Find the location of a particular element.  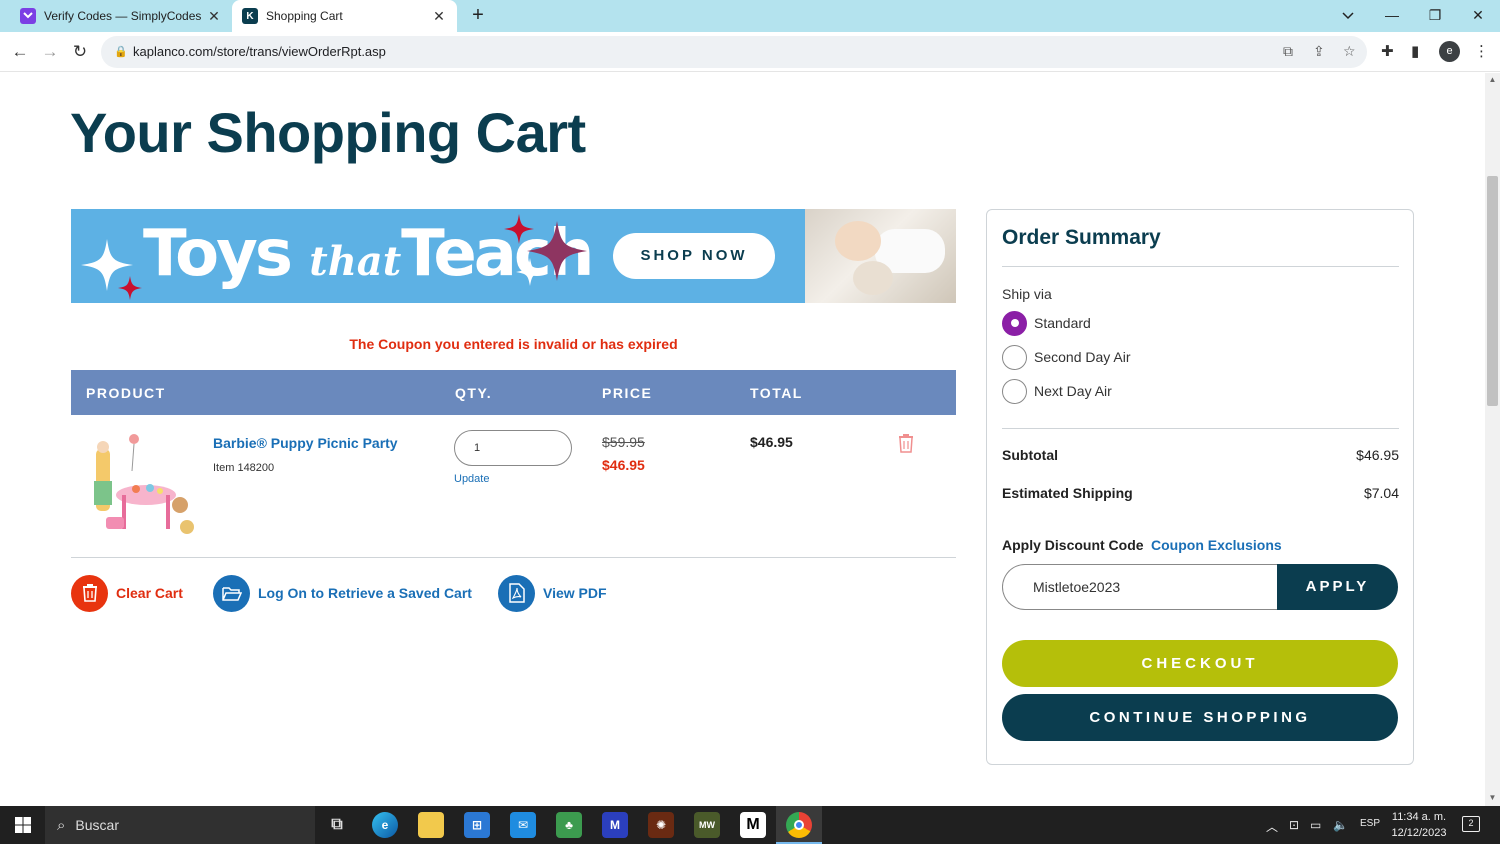

quantity-input: 1 is located at coordinates (513, 448).